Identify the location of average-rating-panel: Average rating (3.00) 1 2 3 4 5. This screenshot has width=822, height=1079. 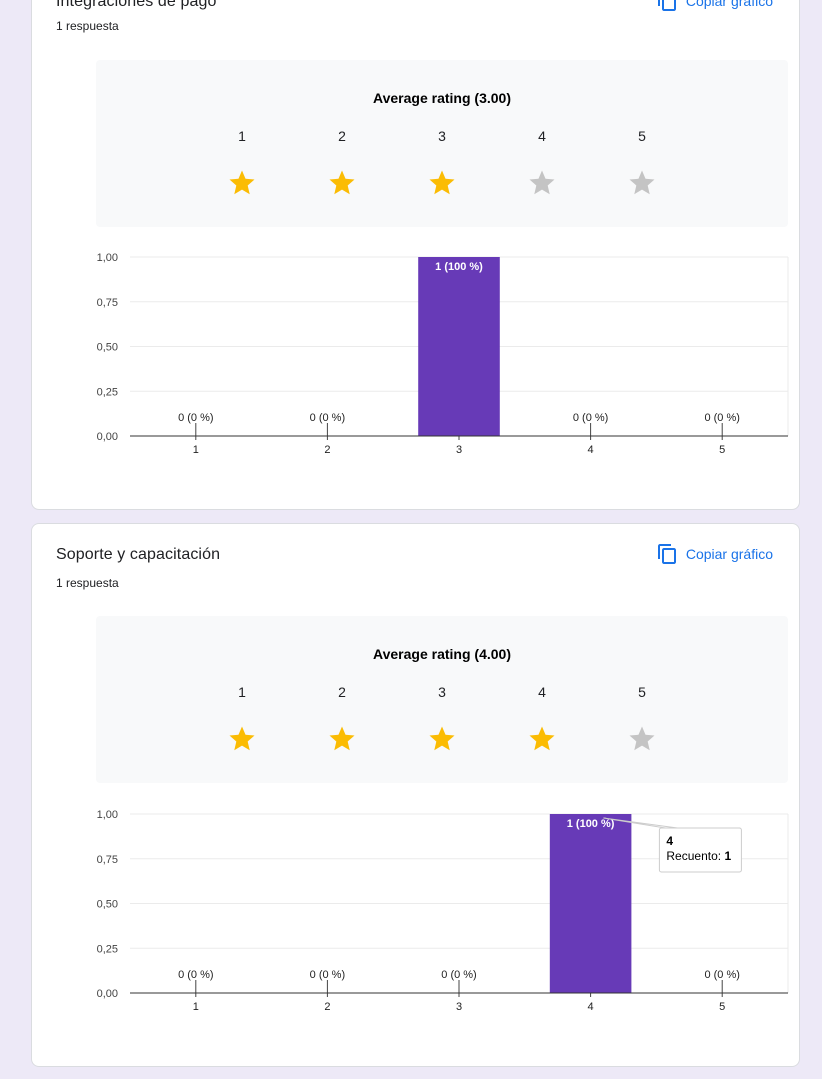
(442, 143).